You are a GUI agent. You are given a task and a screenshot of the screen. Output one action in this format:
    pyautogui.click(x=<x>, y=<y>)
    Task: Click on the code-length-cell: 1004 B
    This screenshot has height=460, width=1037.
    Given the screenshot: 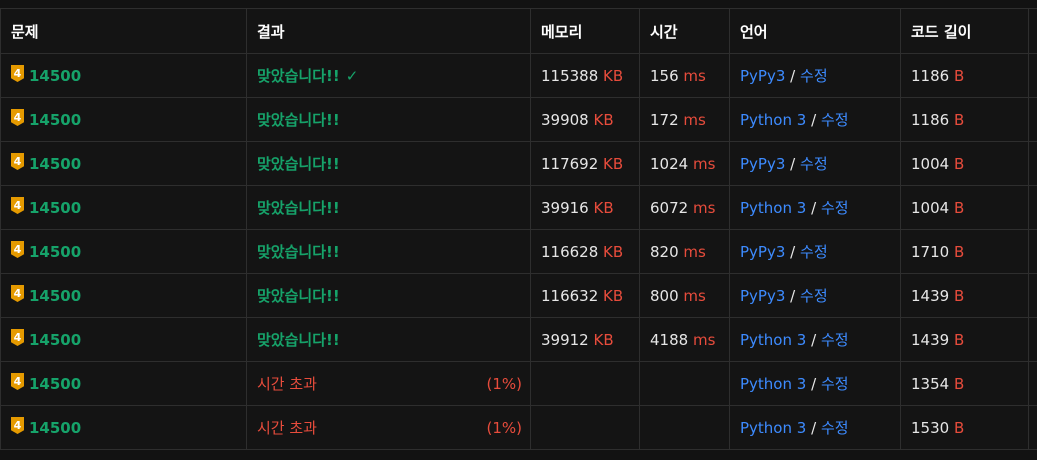 What is the action you would take?
    pyautogui.click(x=964, y=163)
    